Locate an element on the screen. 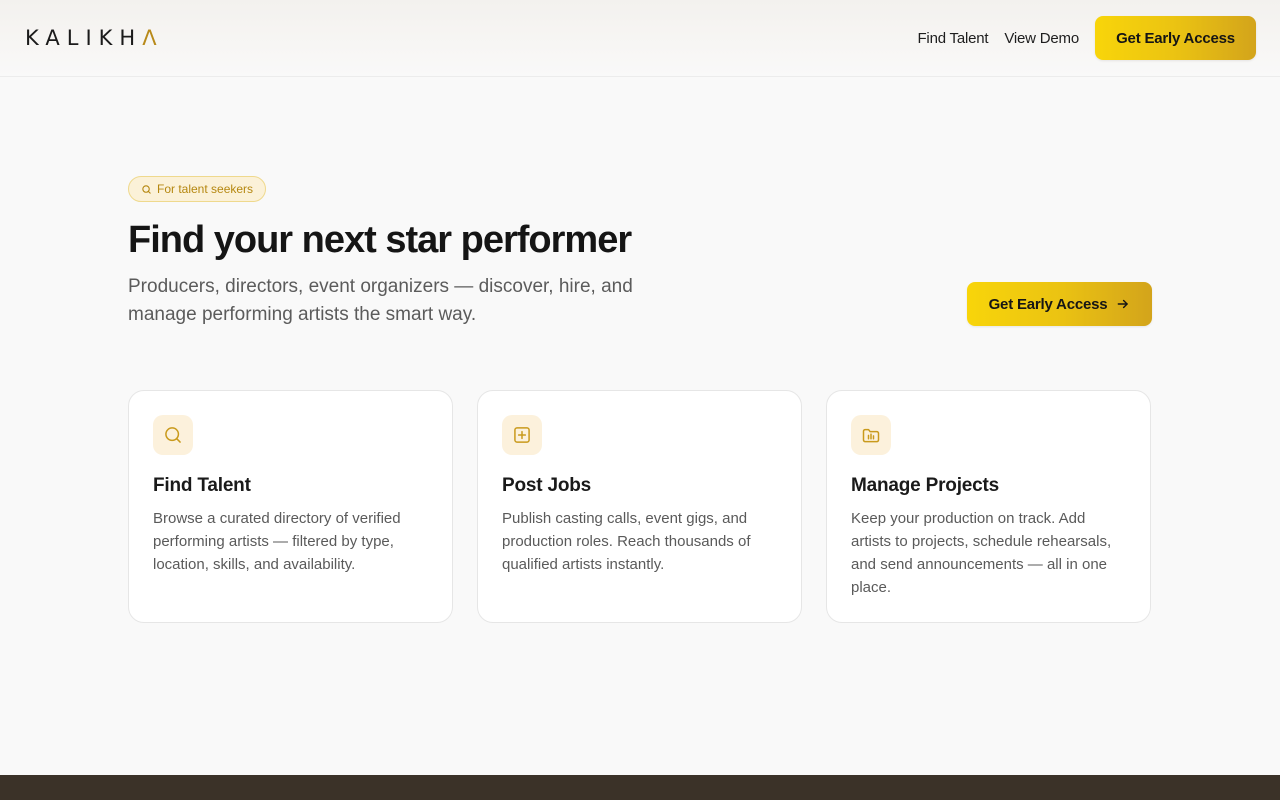 Image resolution: width=1280 pixels, height=800 pixels. arrow-right-icon is located at coordinates (1123, 304).